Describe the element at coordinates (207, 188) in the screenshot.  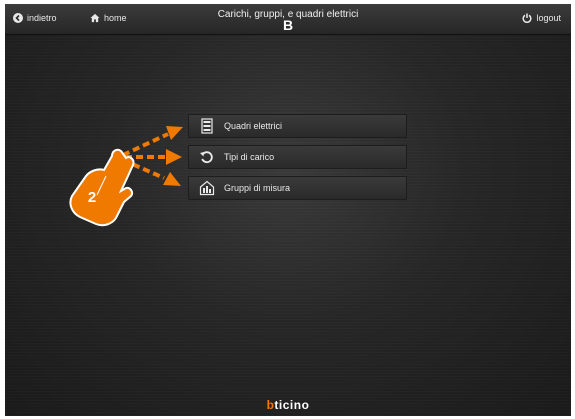
I see `measurement-group-icon` at that location.